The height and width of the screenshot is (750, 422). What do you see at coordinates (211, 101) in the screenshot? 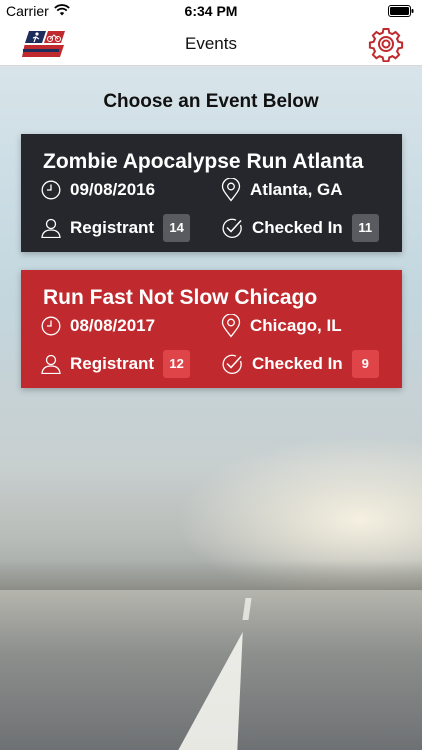
I see `page-heading: Choose an Event Below` at bounding box center [211, 101].